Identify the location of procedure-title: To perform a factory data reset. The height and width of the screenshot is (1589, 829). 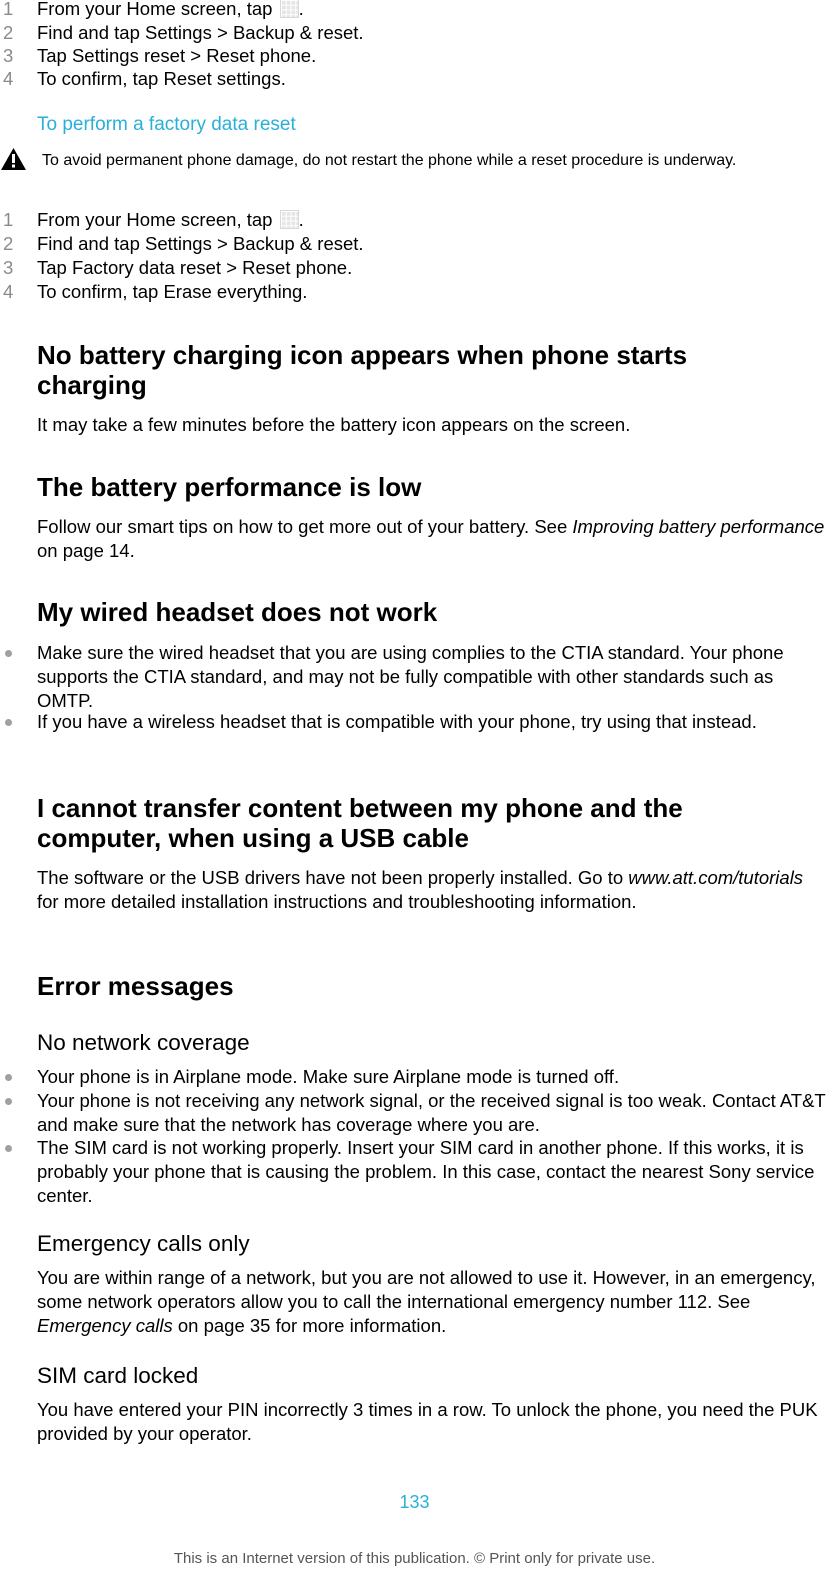
(166, 124).